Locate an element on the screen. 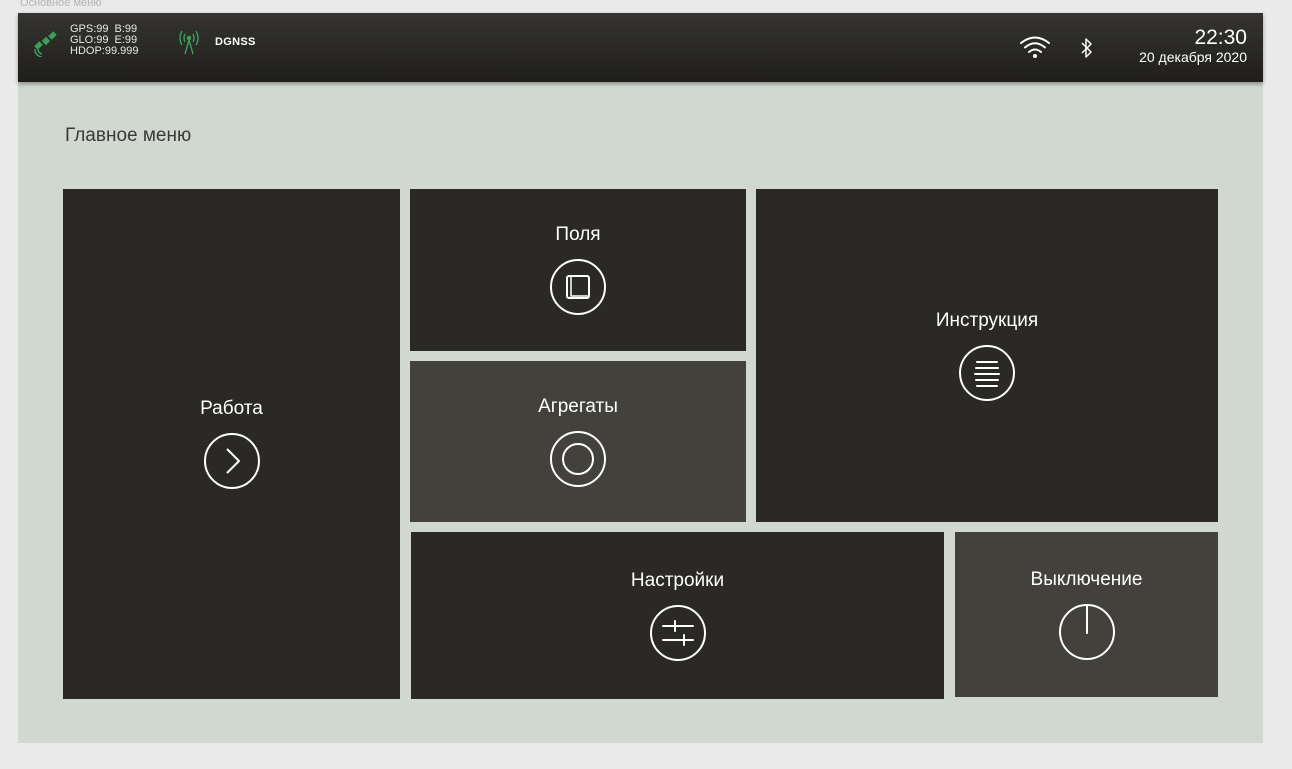  frame-label: Основное меню is located at coordinates (61, 4).